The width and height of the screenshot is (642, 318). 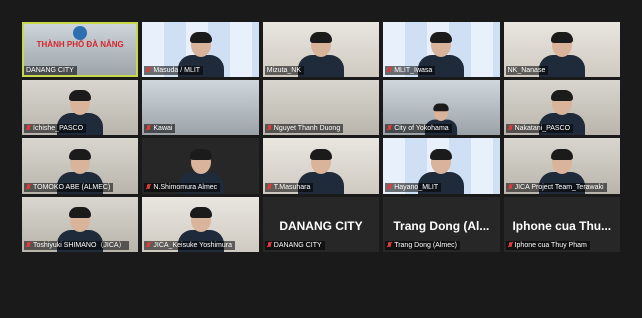 What do you see at coordinates (80, 166) in the screenshot?
I see `participant-tile-tomoko: TOMOKO ABE (ALMEC)` at bounding box center [80, 166].